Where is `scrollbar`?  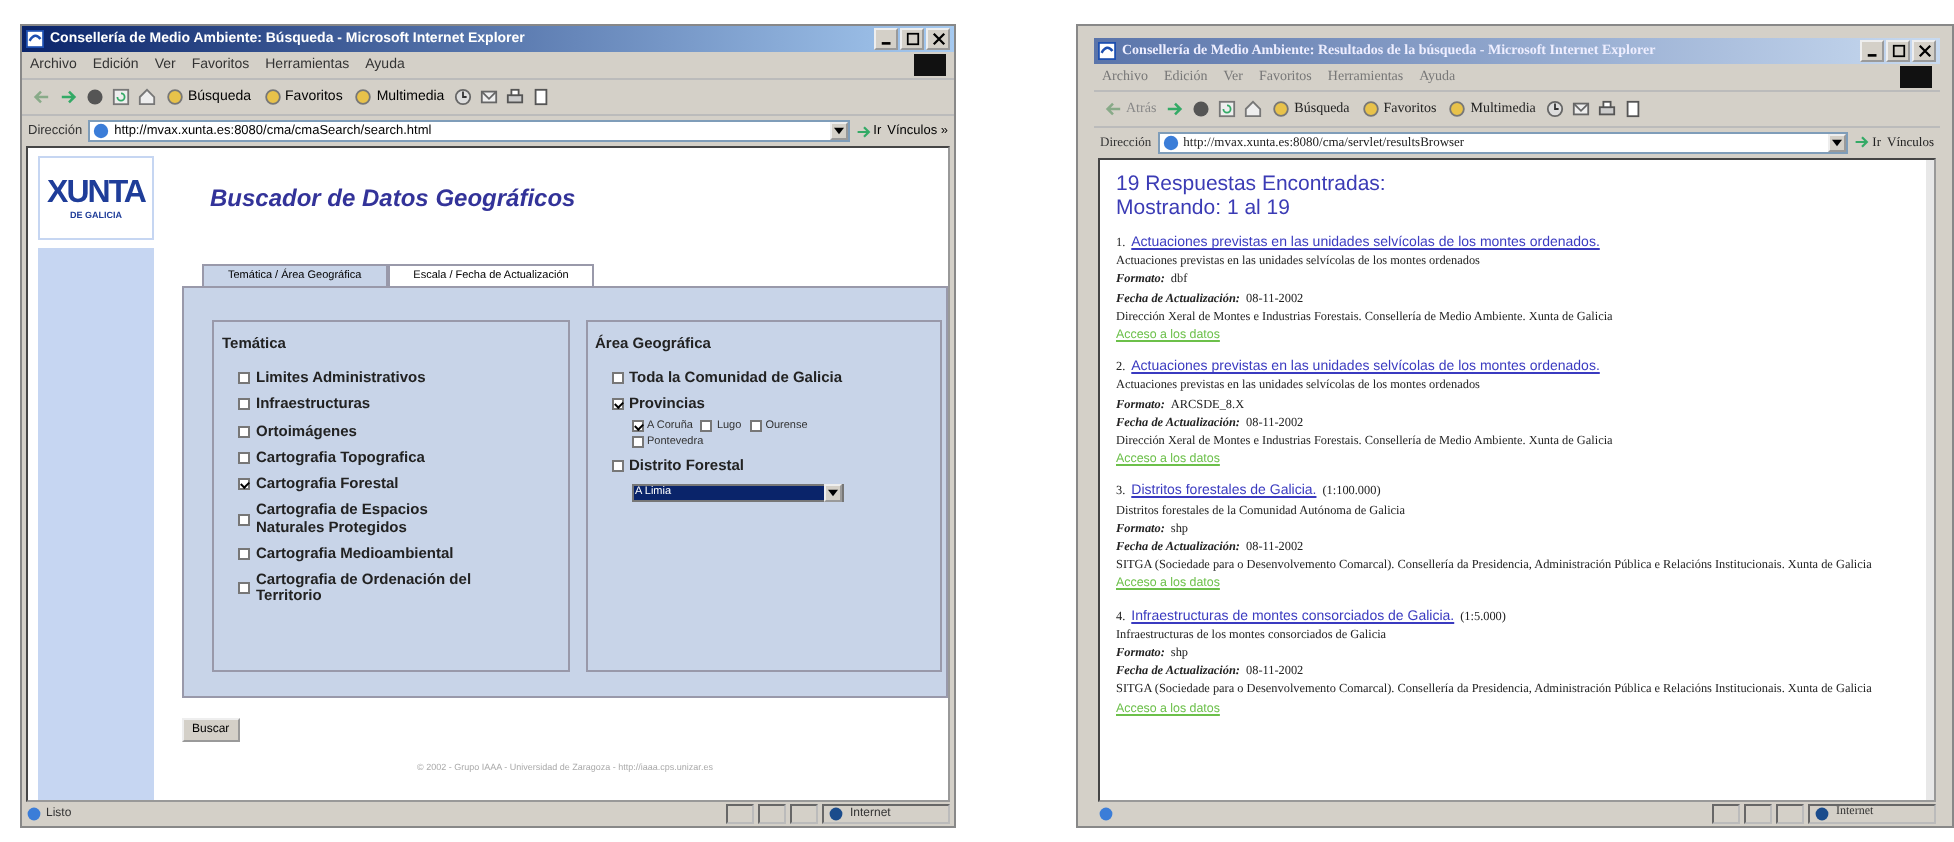 scrollbar is located at coordinates (1930, 480).